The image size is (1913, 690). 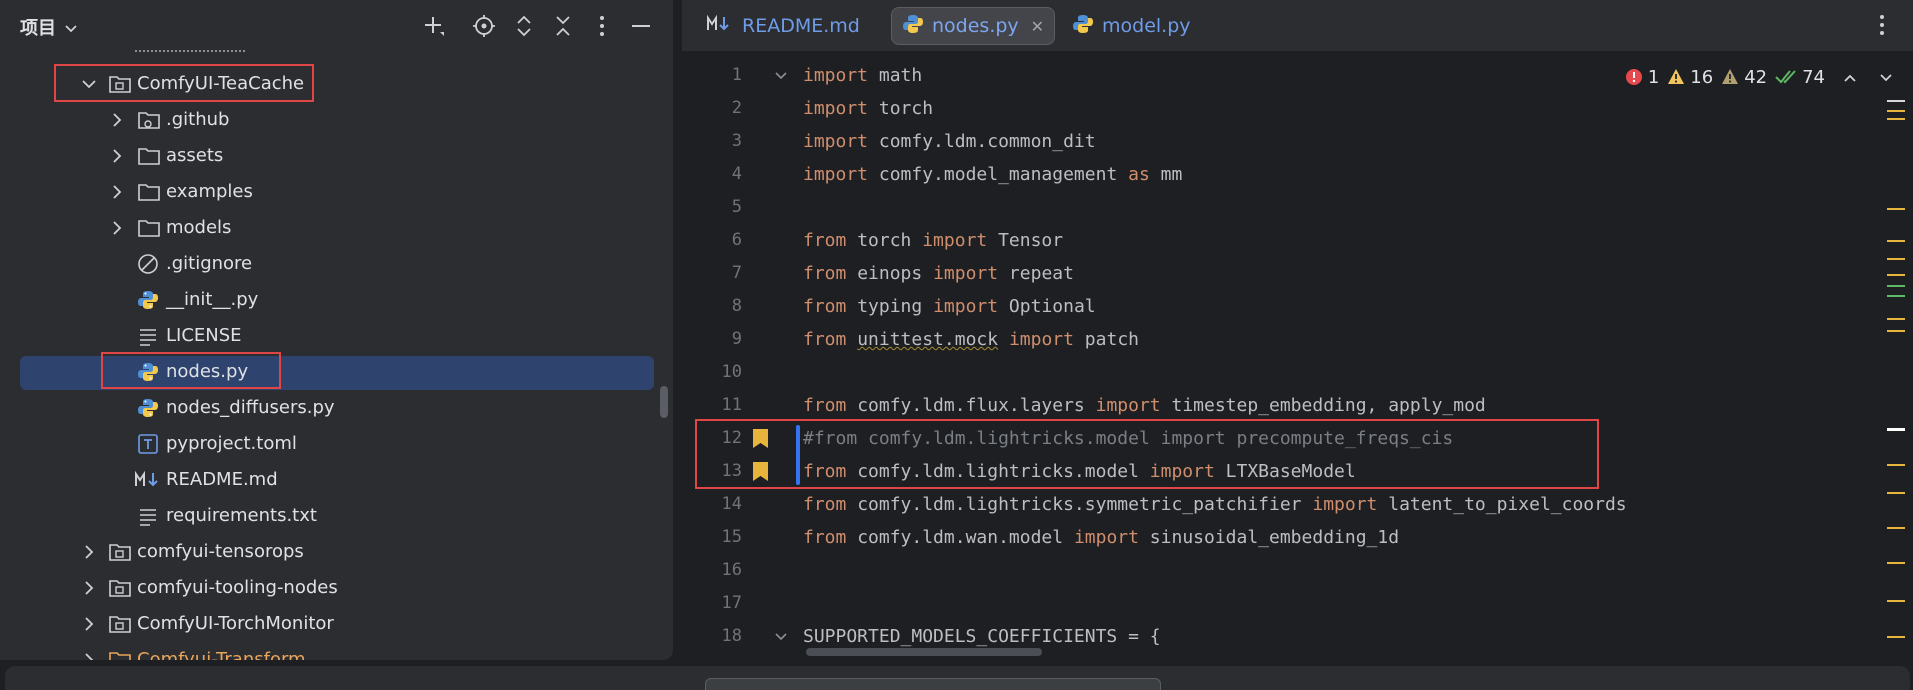 What do you see at coordinates (336, 516) in the screenshot?
I see `tree-item-requirements-txt: requirements.txt` at bounding box center [336, 516].